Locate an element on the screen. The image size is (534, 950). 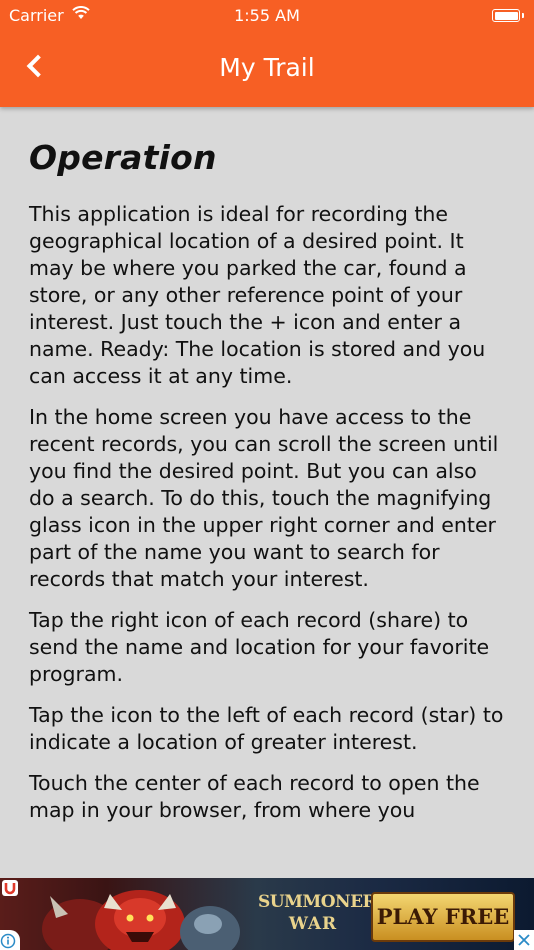
ad-info-icon is located at coordinates (10, 940).